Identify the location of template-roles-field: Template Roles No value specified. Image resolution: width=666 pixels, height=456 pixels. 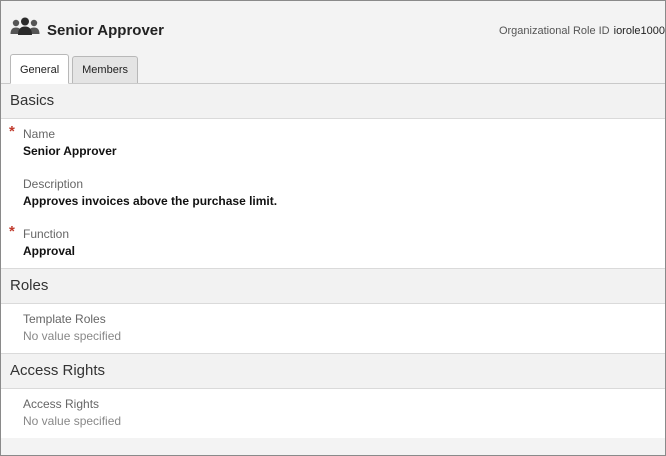
(333, 326).